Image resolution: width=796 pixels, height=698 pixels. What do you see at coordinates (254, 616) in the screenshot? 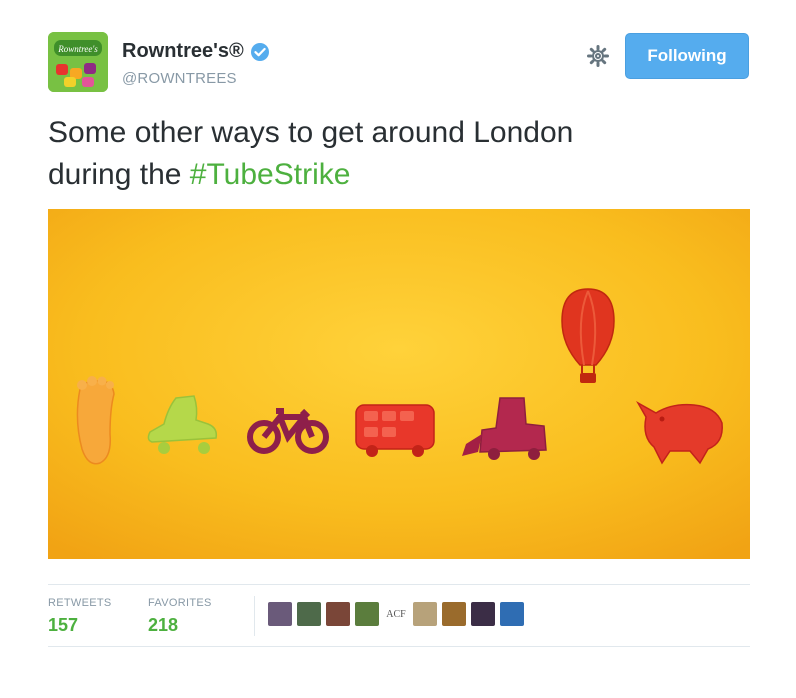
I see `stats-vertical-divider` at bounding box center [254, 616].